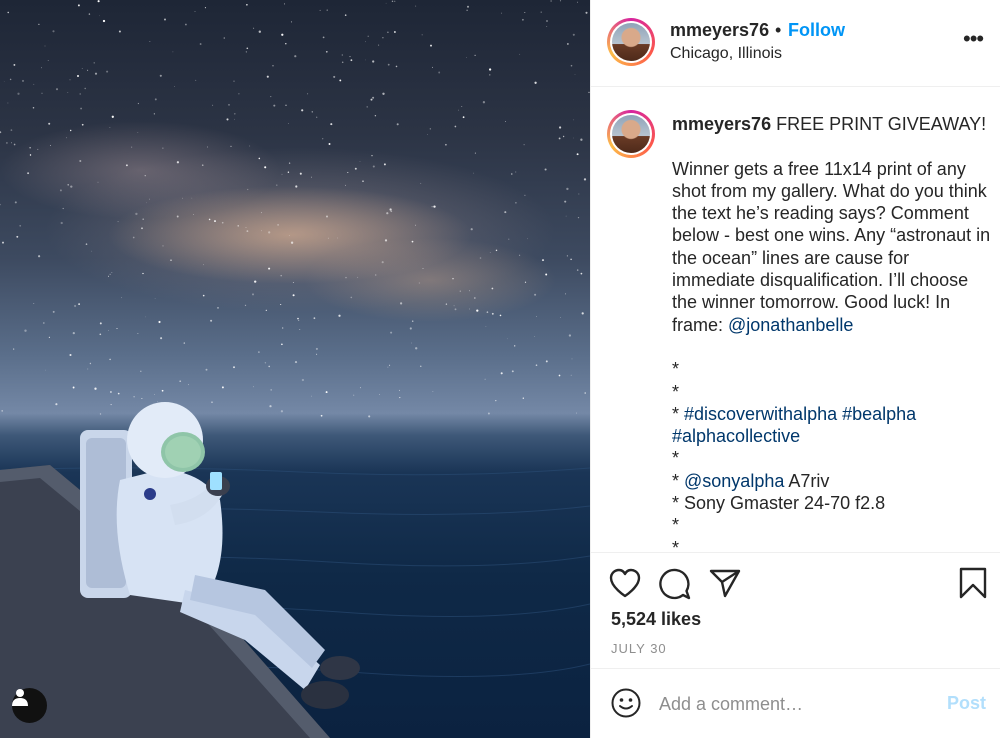 This screenshot has width=1000, height=738. I want to click on comment-input, so click(794, 704).